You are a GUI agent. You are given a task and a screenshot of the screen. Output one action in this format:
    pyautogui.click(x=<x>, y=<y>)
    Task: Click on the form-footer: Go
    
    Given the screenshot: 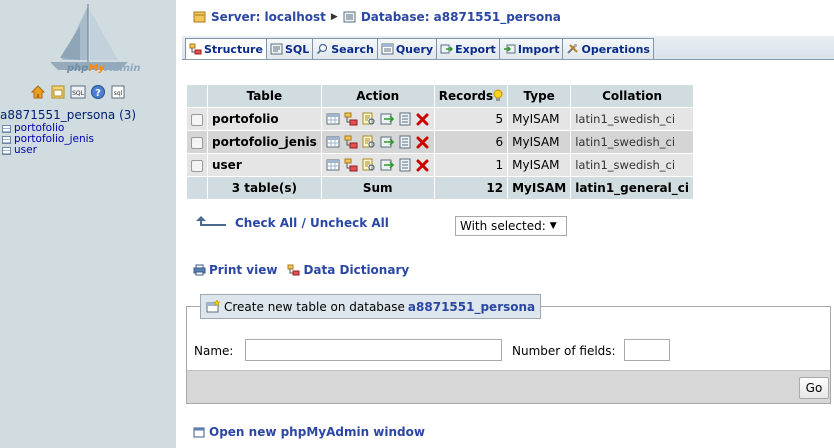 What is the action you would take?
    pyautogui.click(x=508, y=386)
    